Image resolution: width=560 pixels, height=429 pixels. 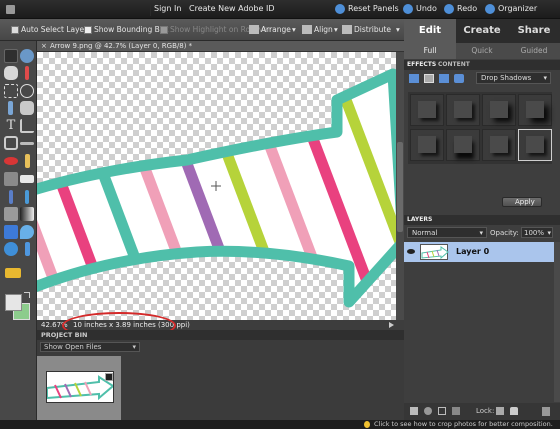 What do you see at coordinates (482, 51) in the screenshot?
I see `subtab-quick: Quick` at bounding box center [482, 51].